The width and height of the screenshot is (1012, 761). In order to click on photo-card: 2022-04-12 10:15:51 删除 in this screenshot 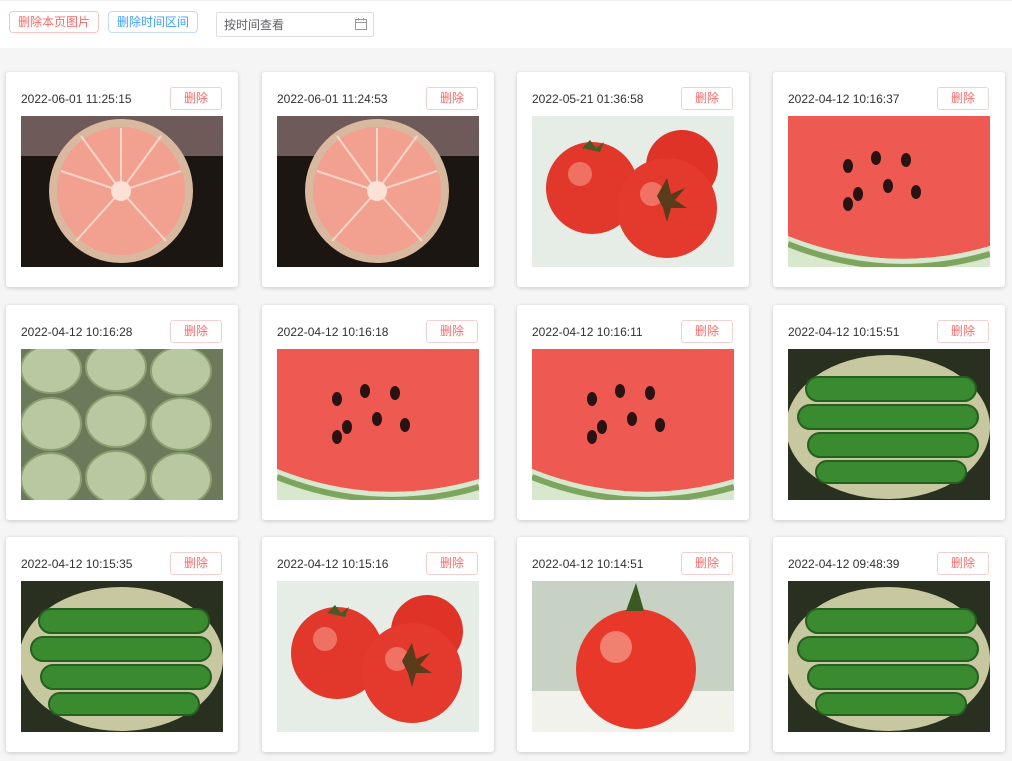, I will do `click(889, 412)`.